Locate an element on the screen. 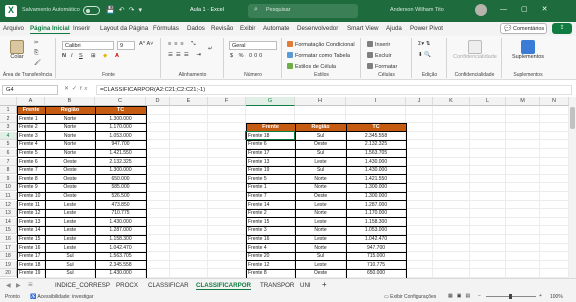 This screenshot has width=576, height=302. tab-arquivo: Arquivo is located at coordinates (13, 28).